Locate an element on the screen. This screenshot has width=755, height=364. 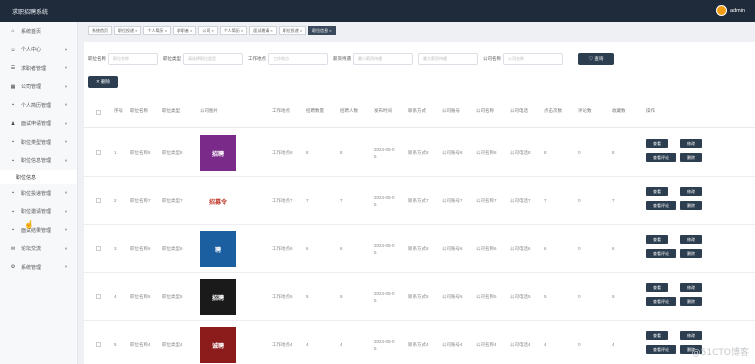
delete-button: ✕ 删除 is located at coordinates (103, 82).